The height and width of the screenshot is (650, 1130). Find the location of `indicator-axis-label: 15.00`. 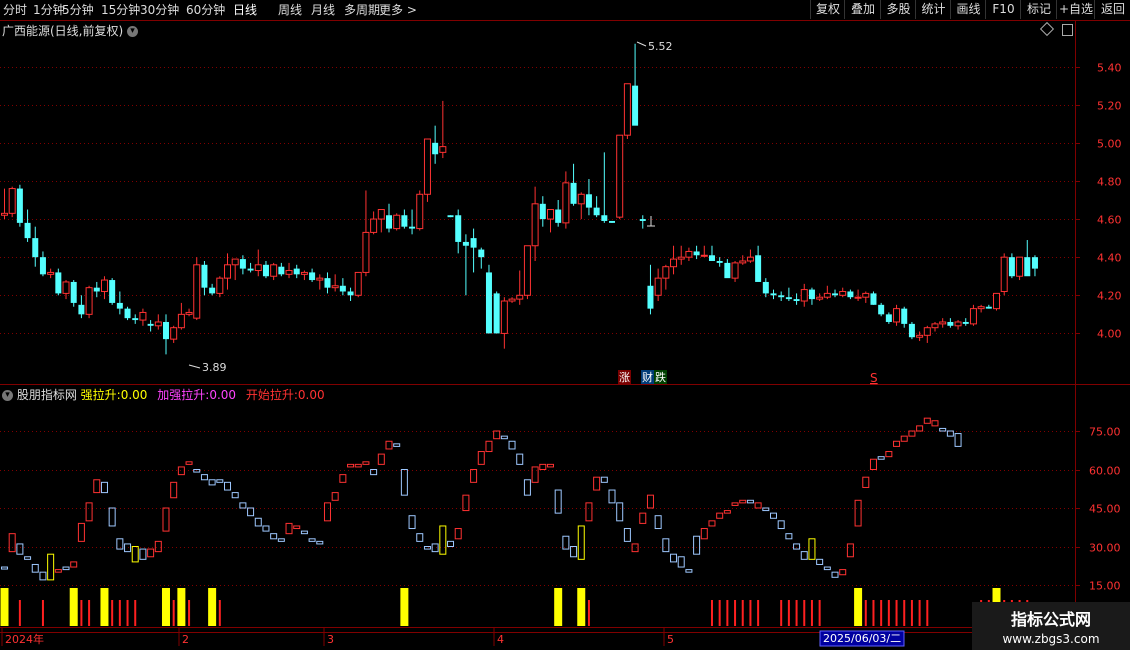

indicator-axis-label: 15.00 is located at coordinates (1105, 586).